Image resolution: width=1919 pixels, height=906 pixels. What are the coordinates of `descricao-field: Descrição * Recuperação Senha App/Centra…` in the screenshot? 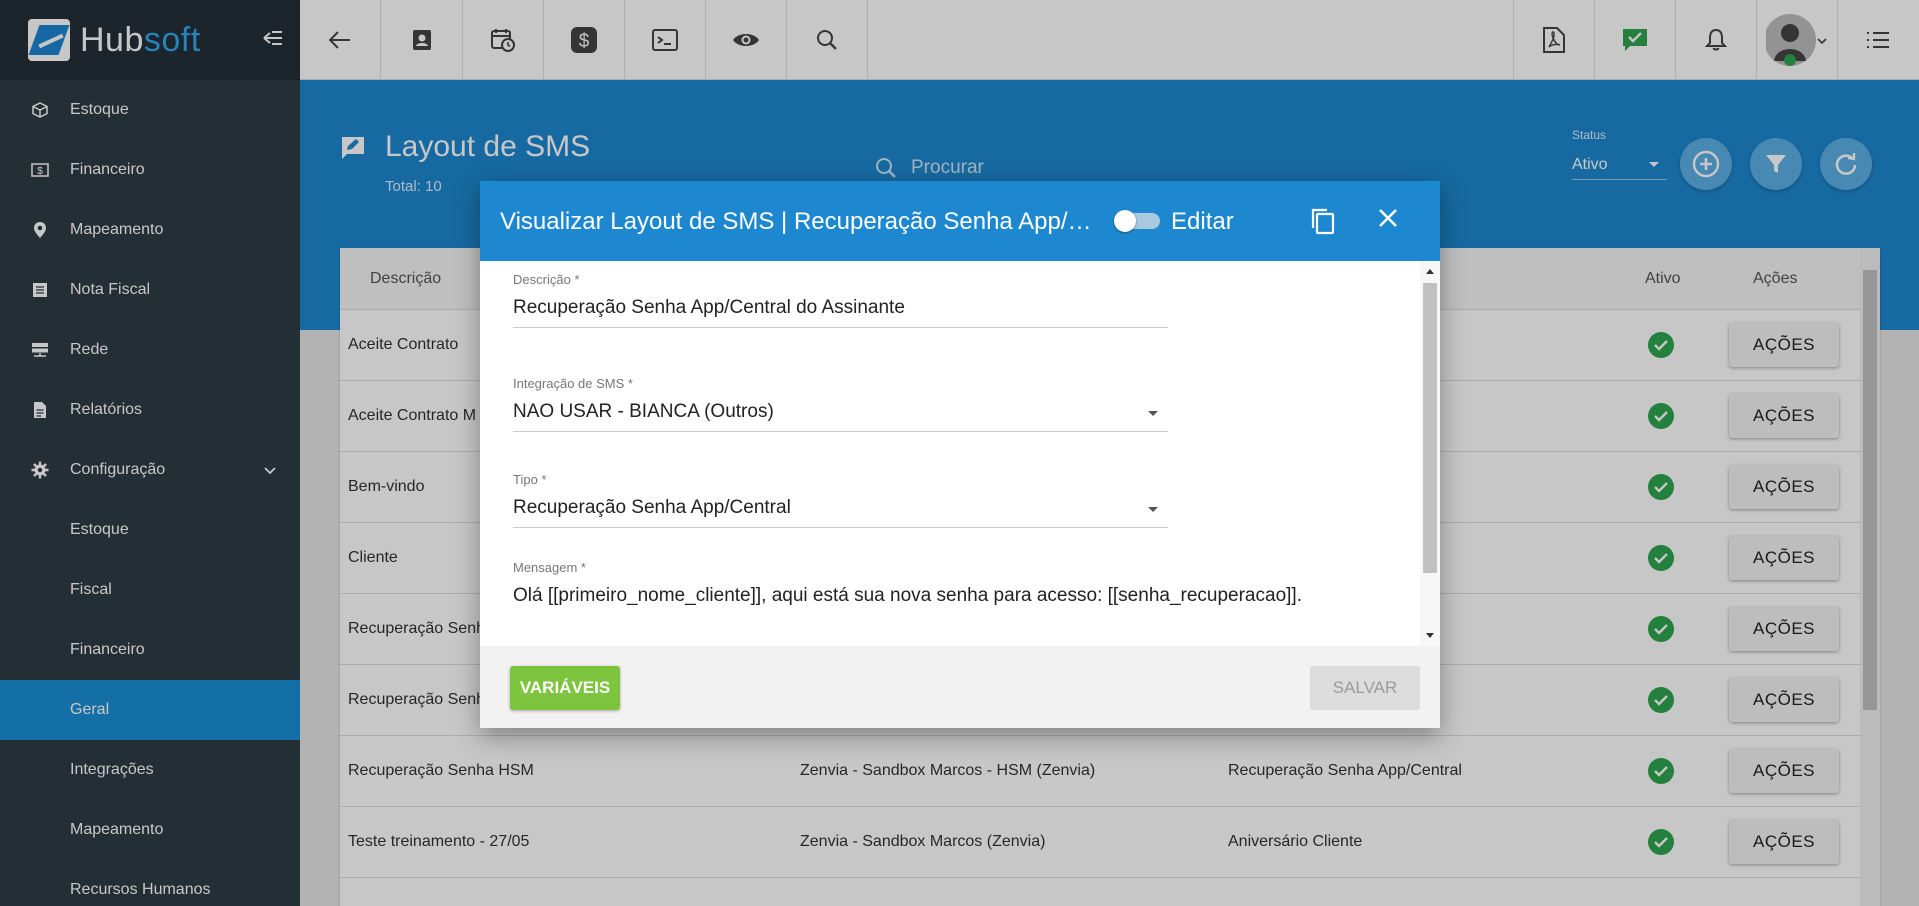 It's located at (840, 300).